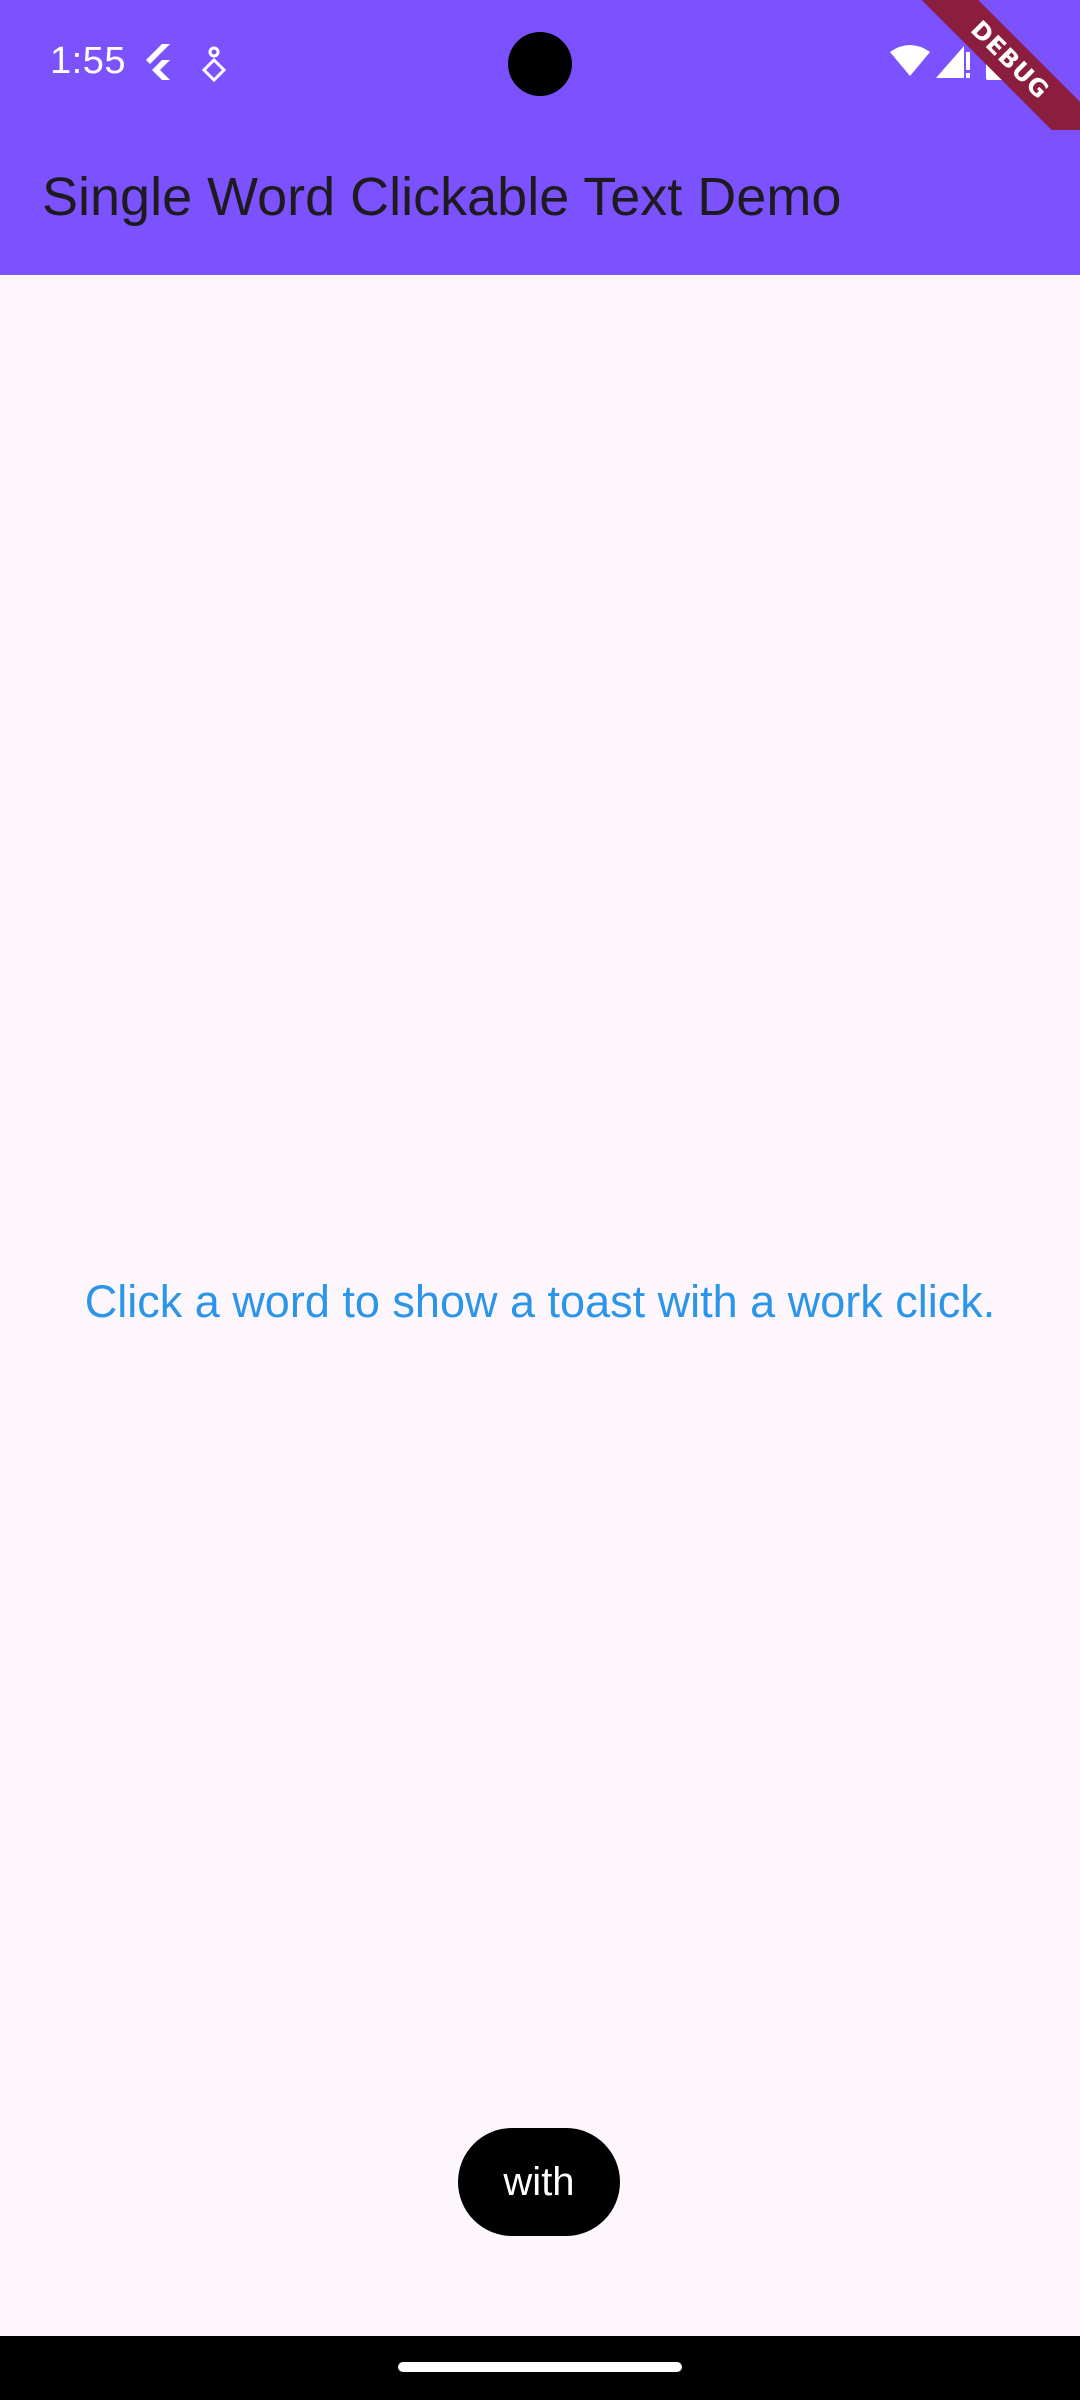 The image size is (1080, 2400). I want to click on app-bar: Single Word Clickable Text Demo, so click(540, 202).